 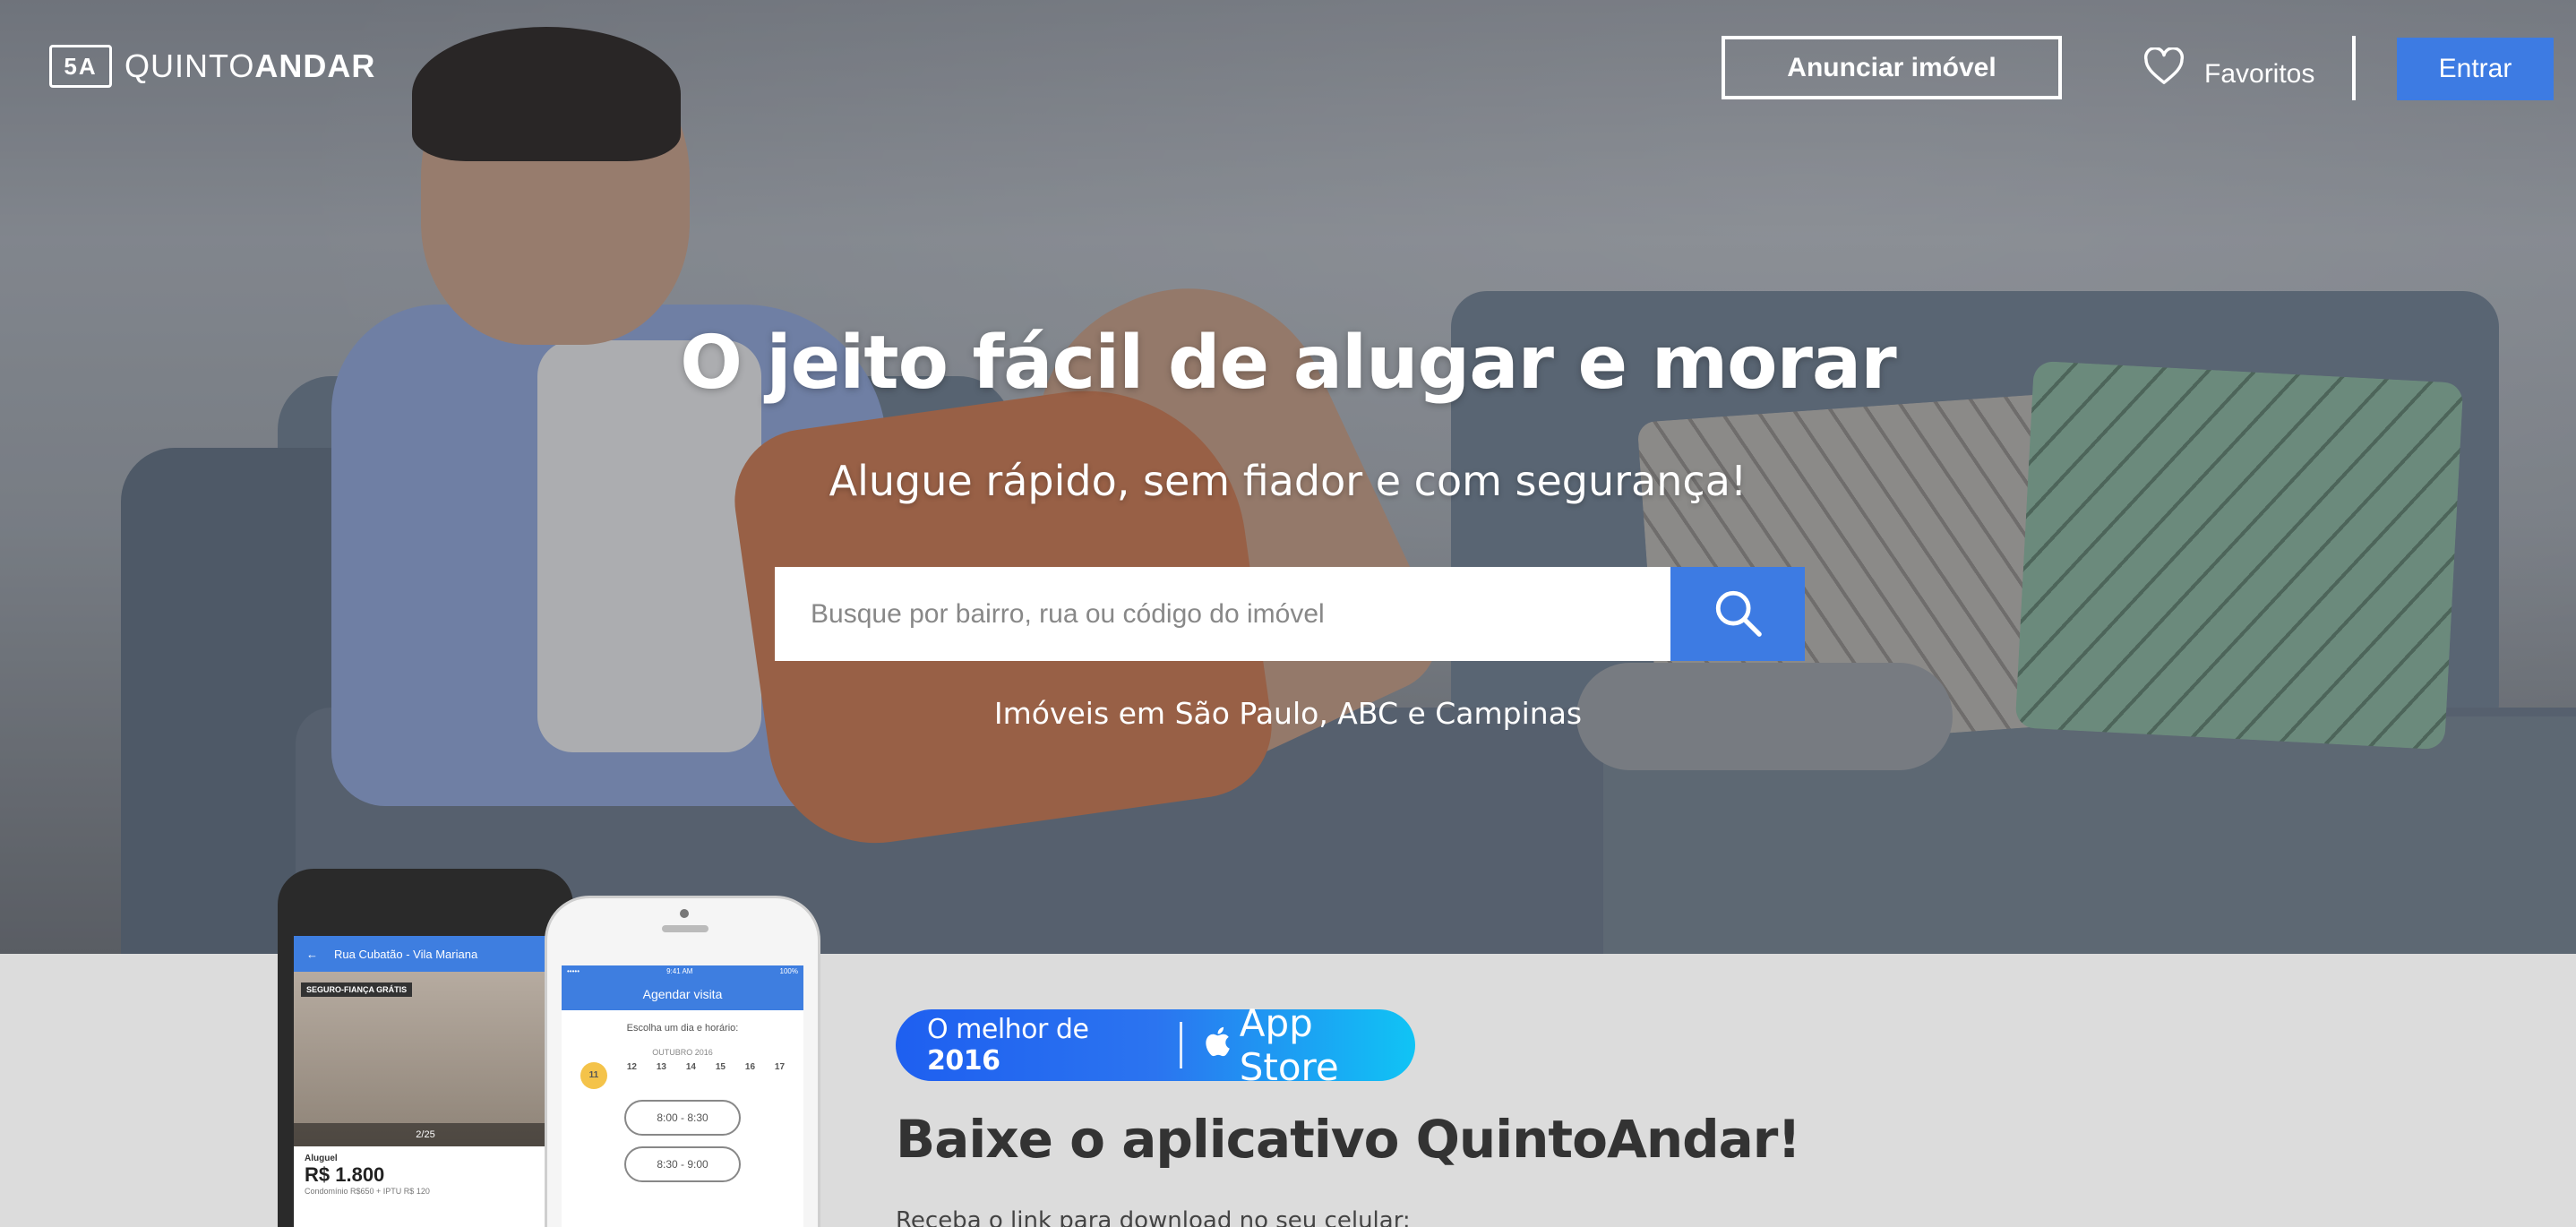 What do you see at coordinates (1008, 1029) in the screenshot?
I see `badge-prefix: O melhor de` at bounding box center [1008, 1029].